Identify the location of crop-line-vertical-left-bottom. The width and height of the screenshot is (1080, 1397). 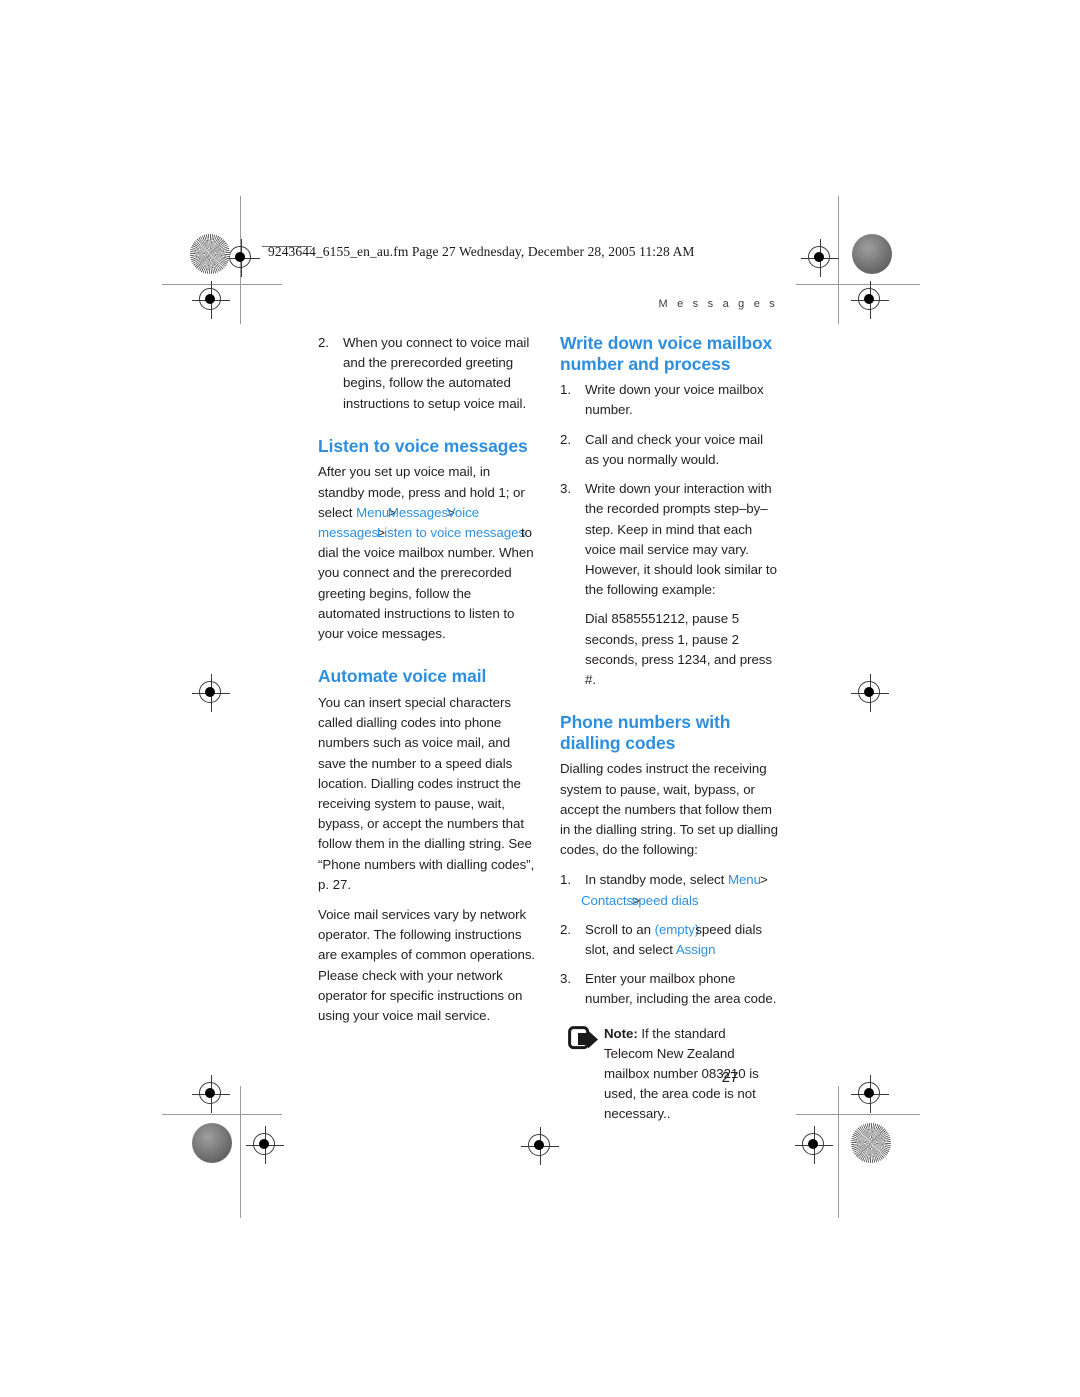
(240, 1152).